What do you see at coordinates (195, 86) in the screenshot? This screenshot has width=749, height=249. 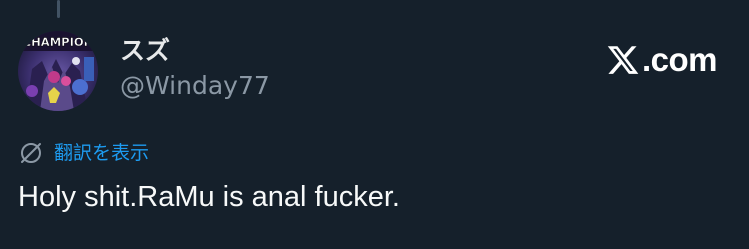 I see `author-handle: @Winday77` at bounding box center [195, 86].